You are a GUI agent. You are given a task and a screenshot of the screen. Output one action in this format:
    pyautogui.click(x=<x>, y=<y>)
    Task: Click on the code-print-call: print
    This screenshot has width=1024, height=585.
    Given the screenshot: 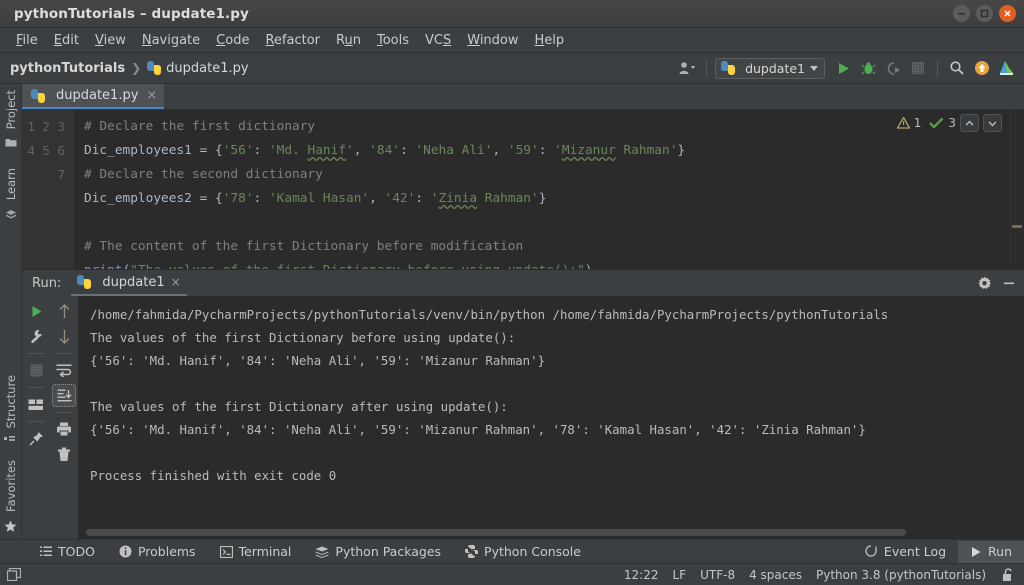 What is the action you would take?
    pyautogui.click(x=103, y=266)
    